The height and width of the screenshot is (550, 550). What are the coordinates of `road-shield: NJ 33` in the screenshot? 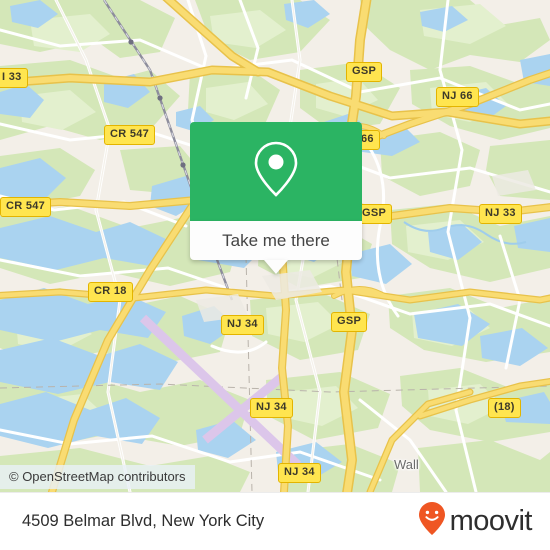 It's located at (500, 214).